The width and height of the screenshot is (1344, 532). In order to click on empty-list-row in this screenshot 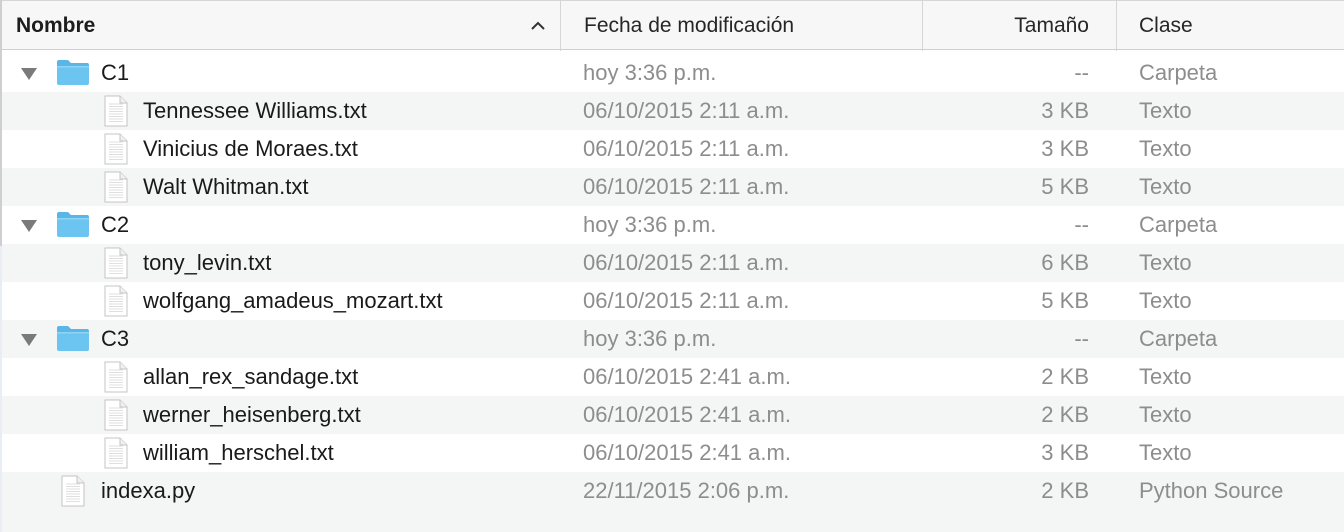, I will do `click(673, 521)`.